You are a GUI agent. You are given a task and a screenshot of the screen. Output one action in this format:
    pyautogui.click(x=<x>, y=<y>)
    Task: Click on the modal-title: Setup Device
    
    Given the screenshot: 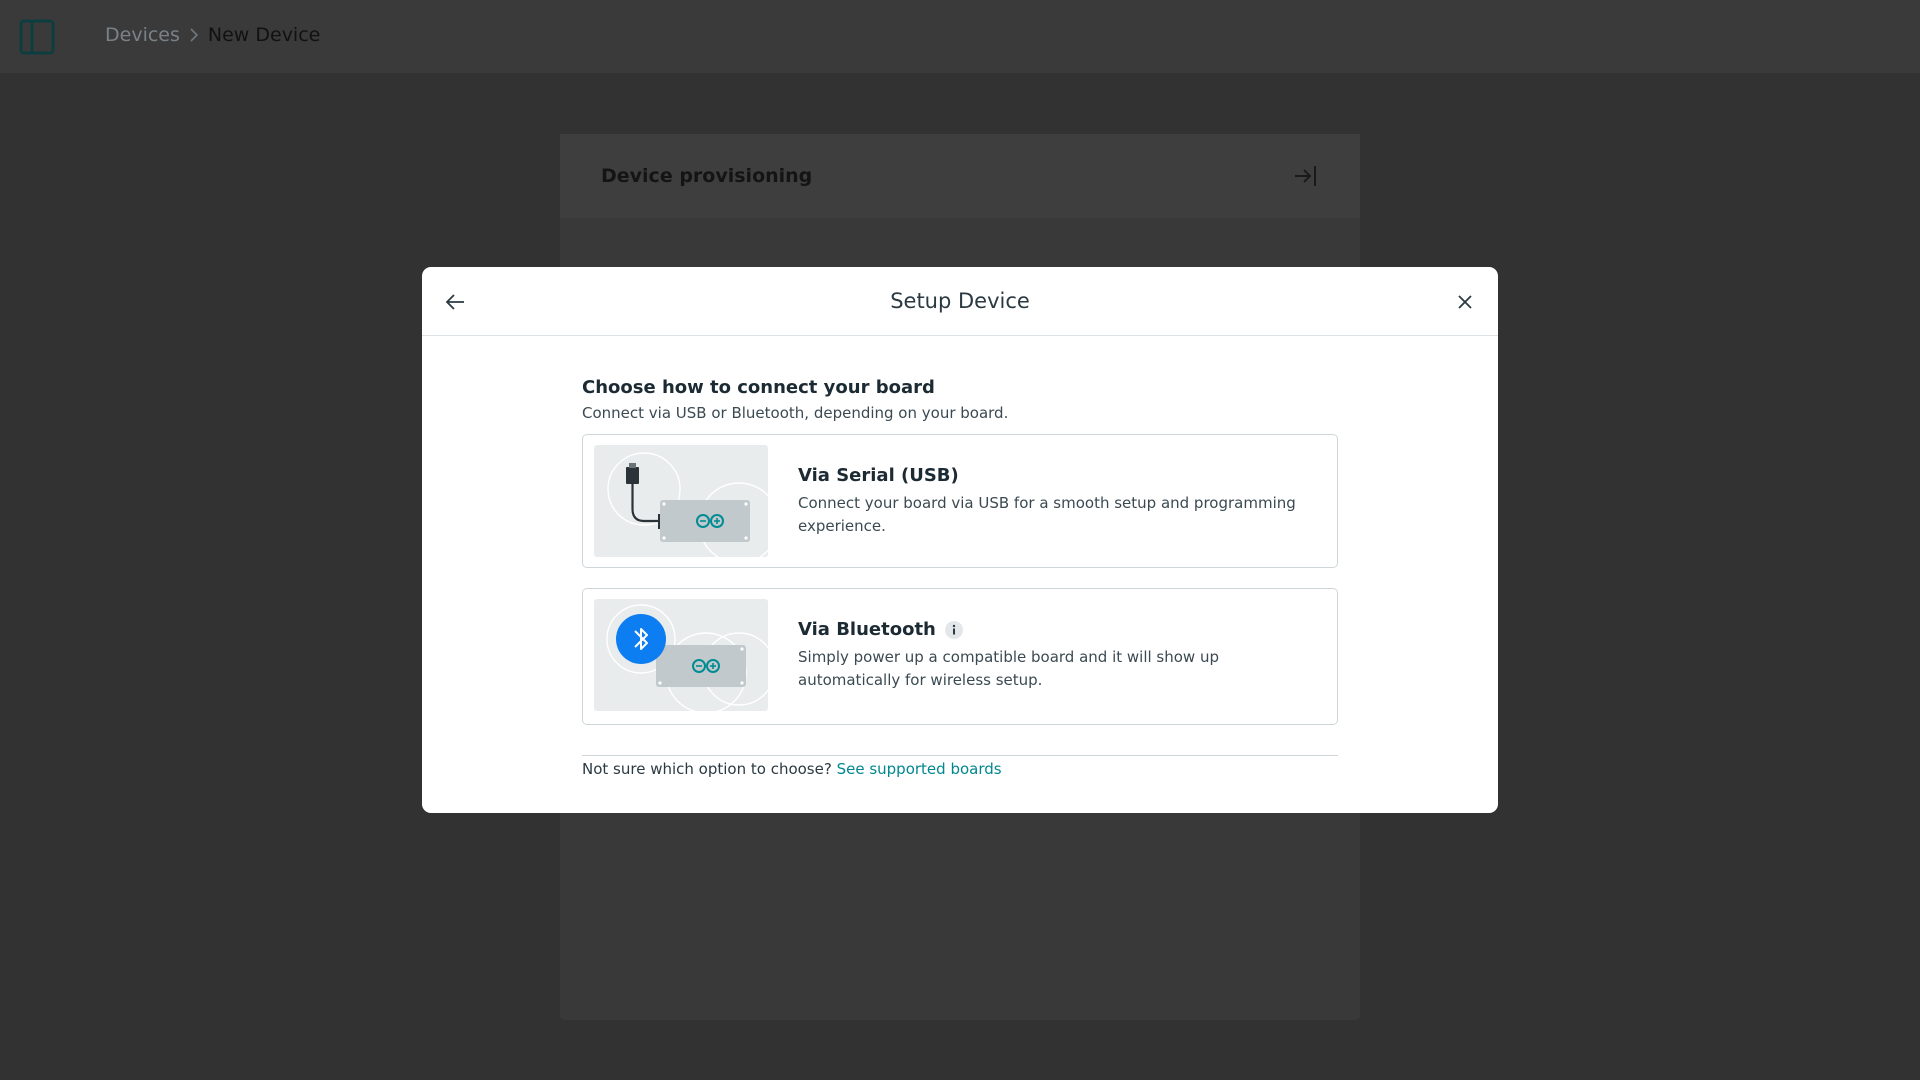 What is the action you would take?
    pyautogui.click(x=960, y=301)
    